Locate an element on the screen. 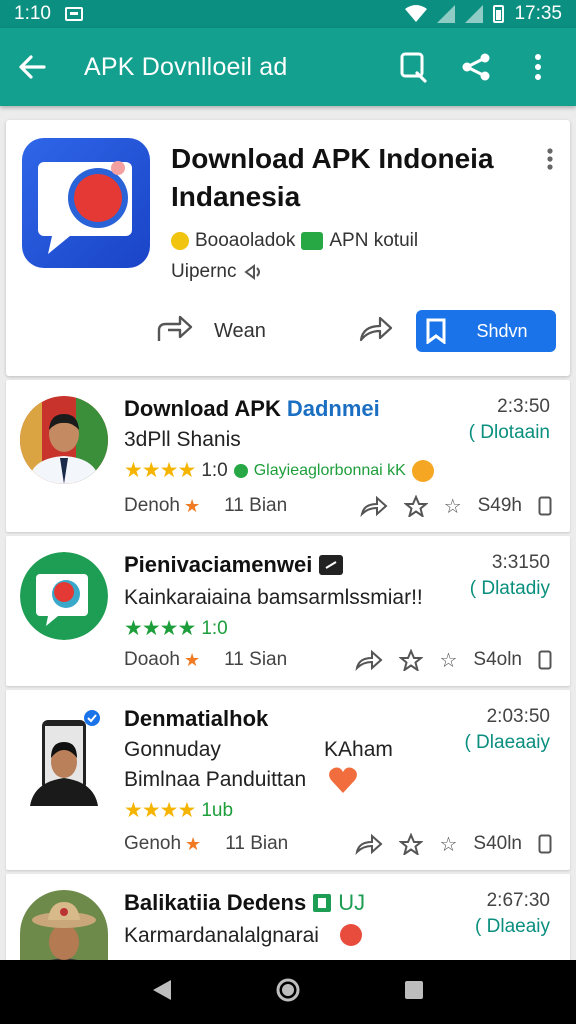 The image size is (576, 1024). item-title: Download APK Dadnmei is located at coordinates (252, 409).